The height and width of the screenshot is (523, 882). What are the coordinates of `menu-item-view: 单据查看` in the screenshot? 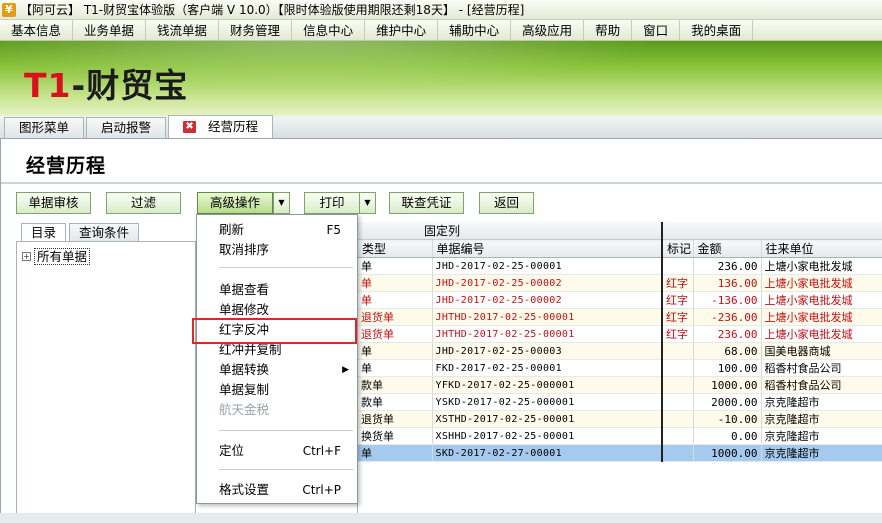 It's located at (277, 290).